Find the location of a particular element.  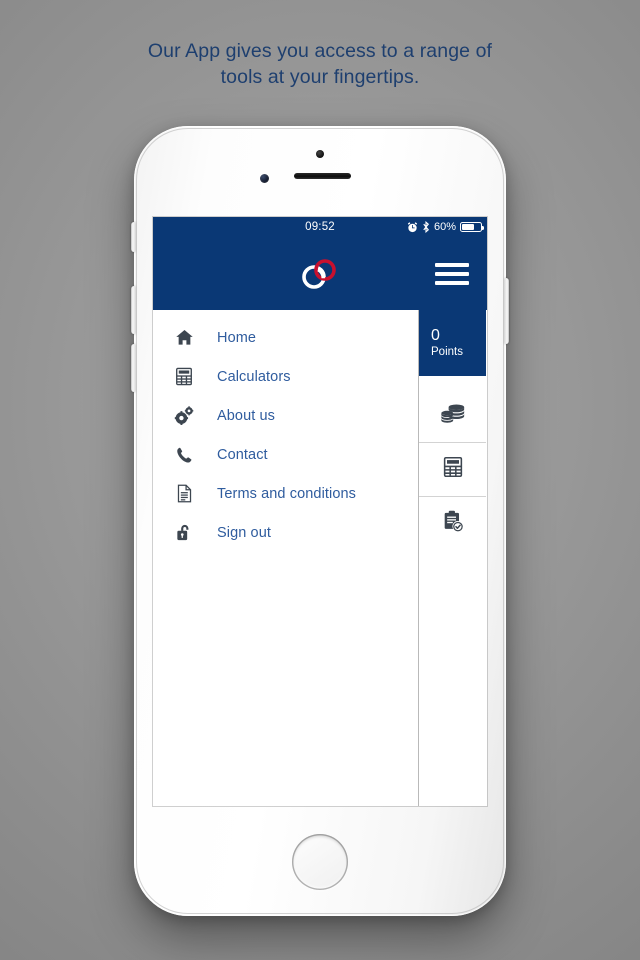

front-camera is located at coordinates (320, 154).